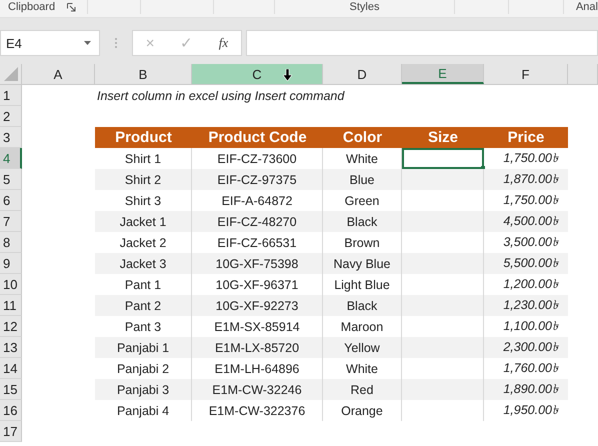 Image resolution: width=598 pixels, height=446 pixels. I want to click on row-header: 12, so click(11, 326).